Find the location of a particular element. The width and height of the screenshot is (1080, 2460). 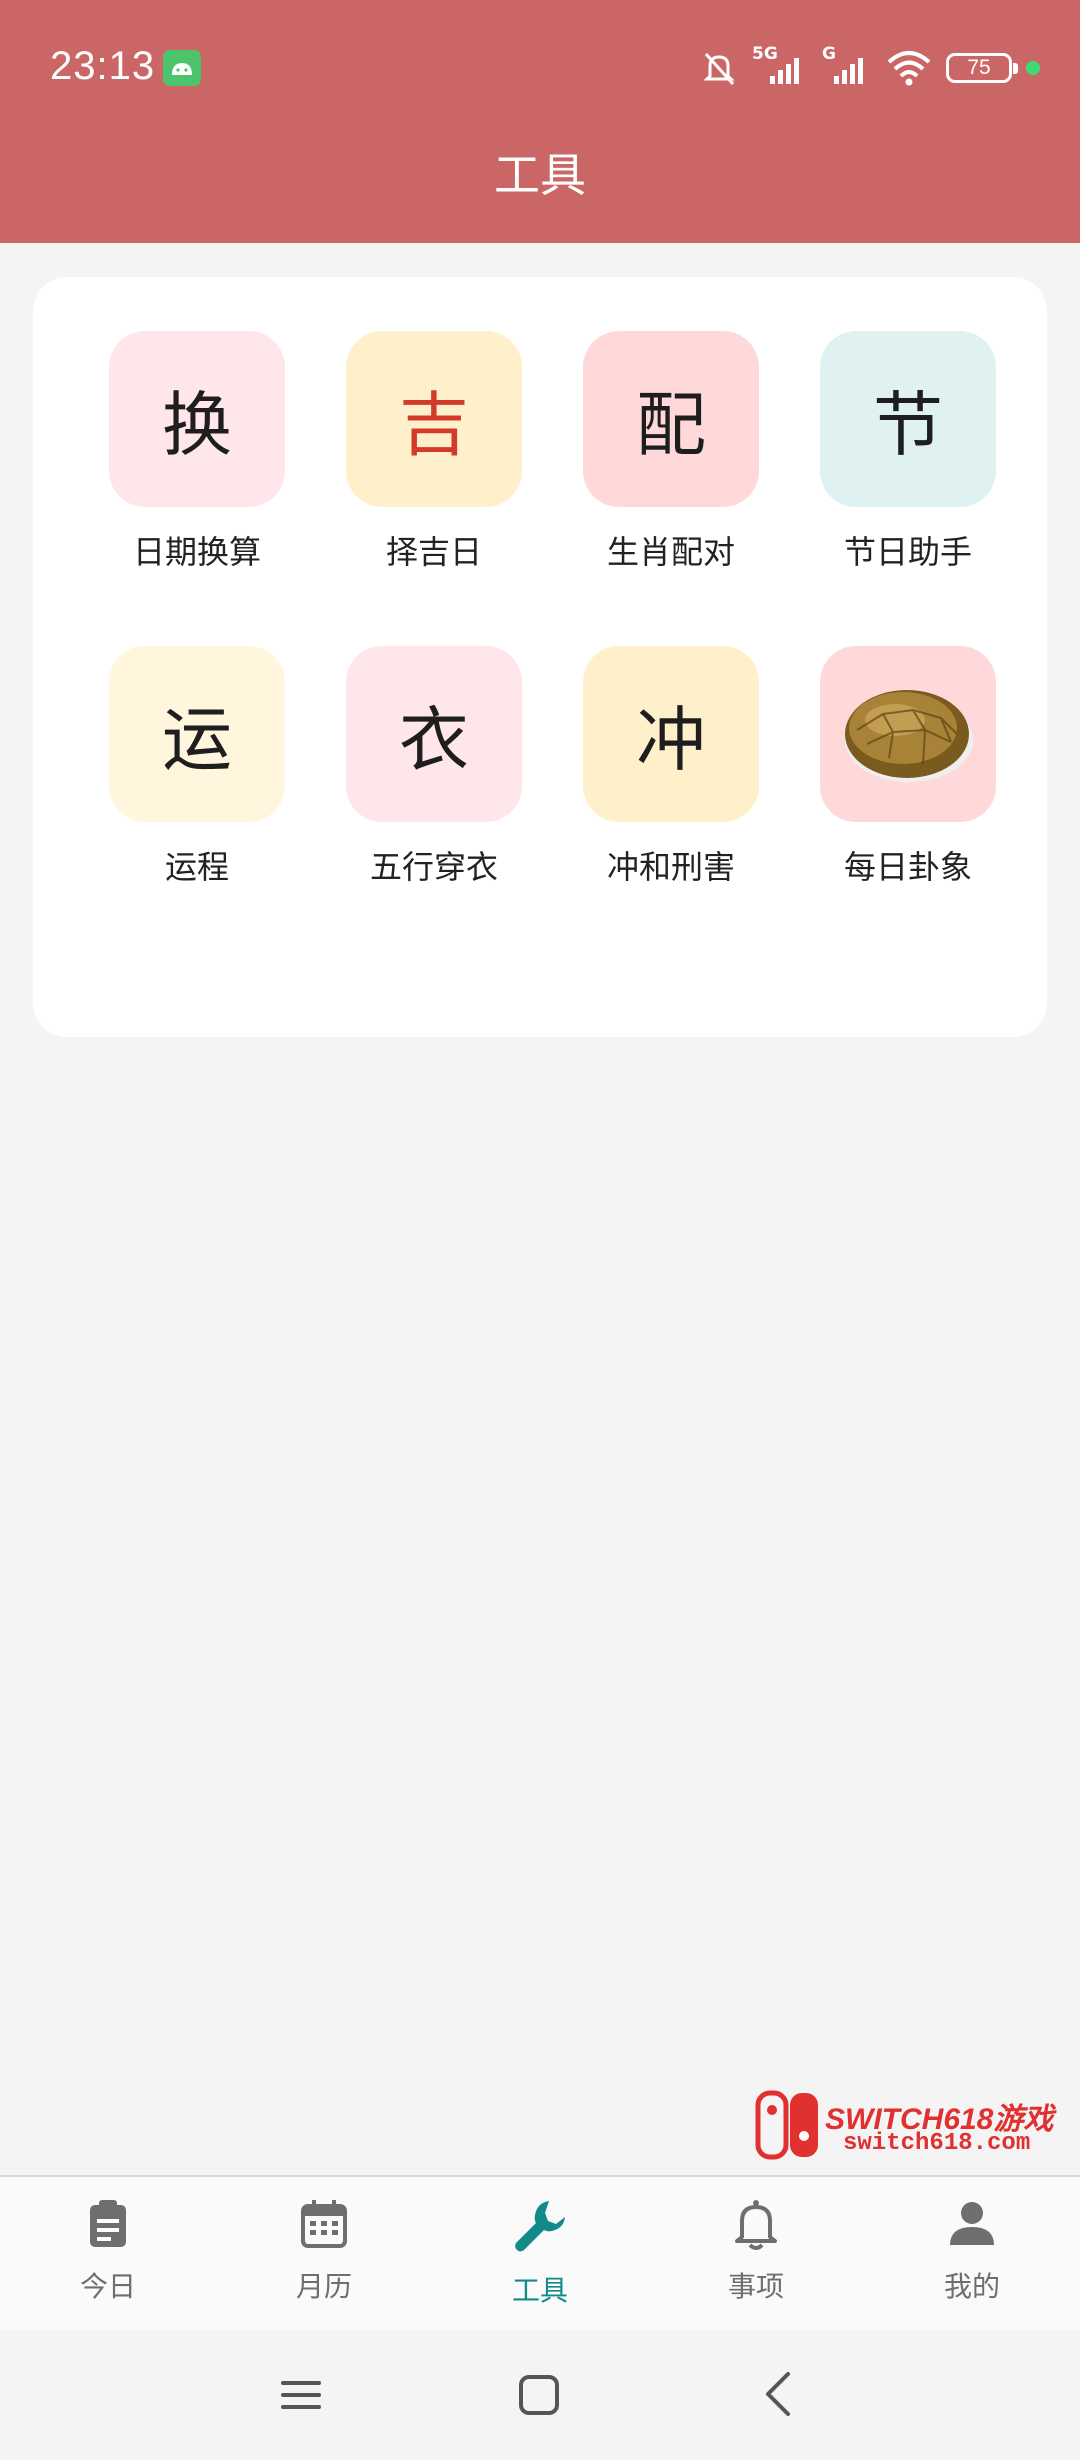

zodiac-match-icon: 配 is located at coordinates (671, 419).